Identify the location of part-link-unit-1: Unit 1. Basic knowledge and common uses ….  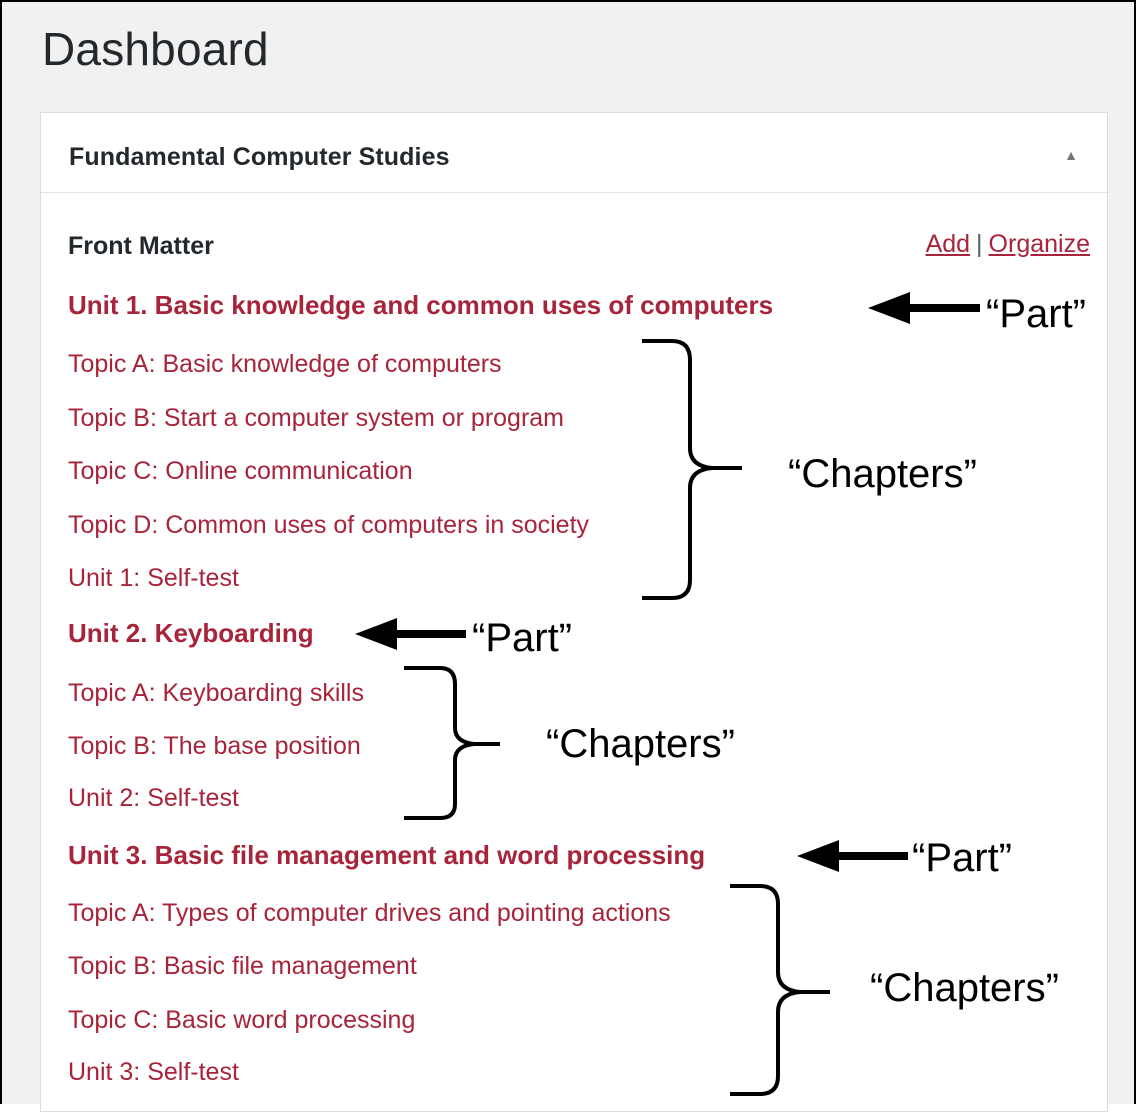
(420, 305).